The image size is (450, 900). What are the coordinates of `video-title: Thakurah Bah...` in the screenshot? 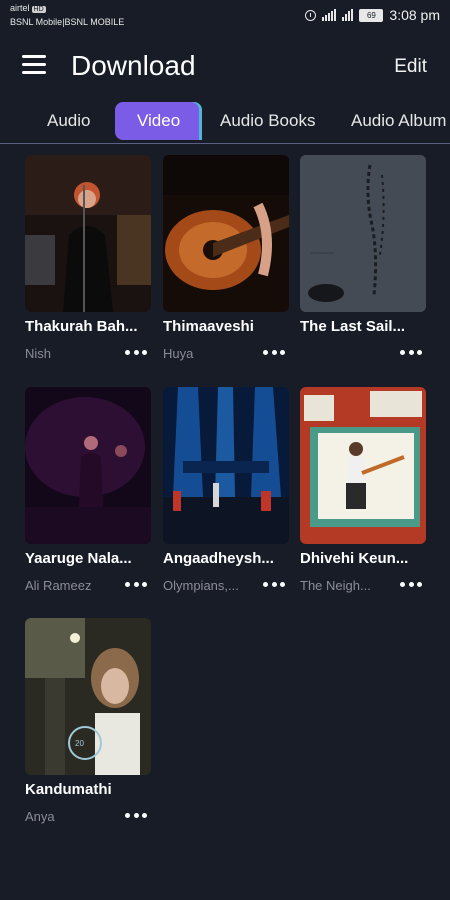 It's located at (81, 326).